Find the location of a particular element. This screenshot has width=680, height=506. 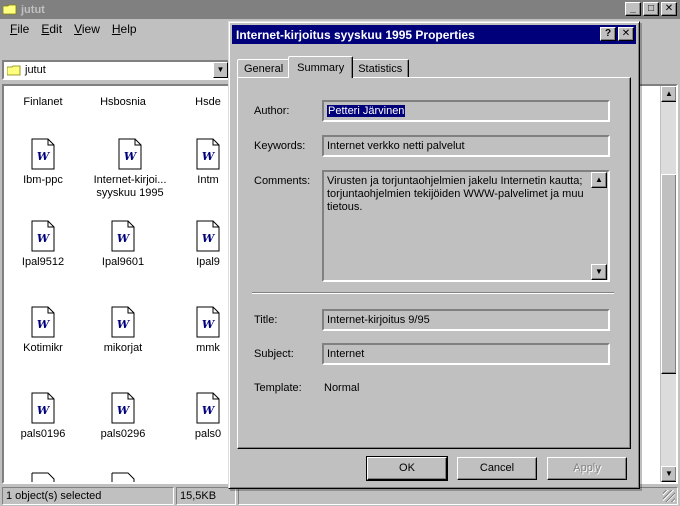

minimize-button: _ is located at coordinates (633, 9).